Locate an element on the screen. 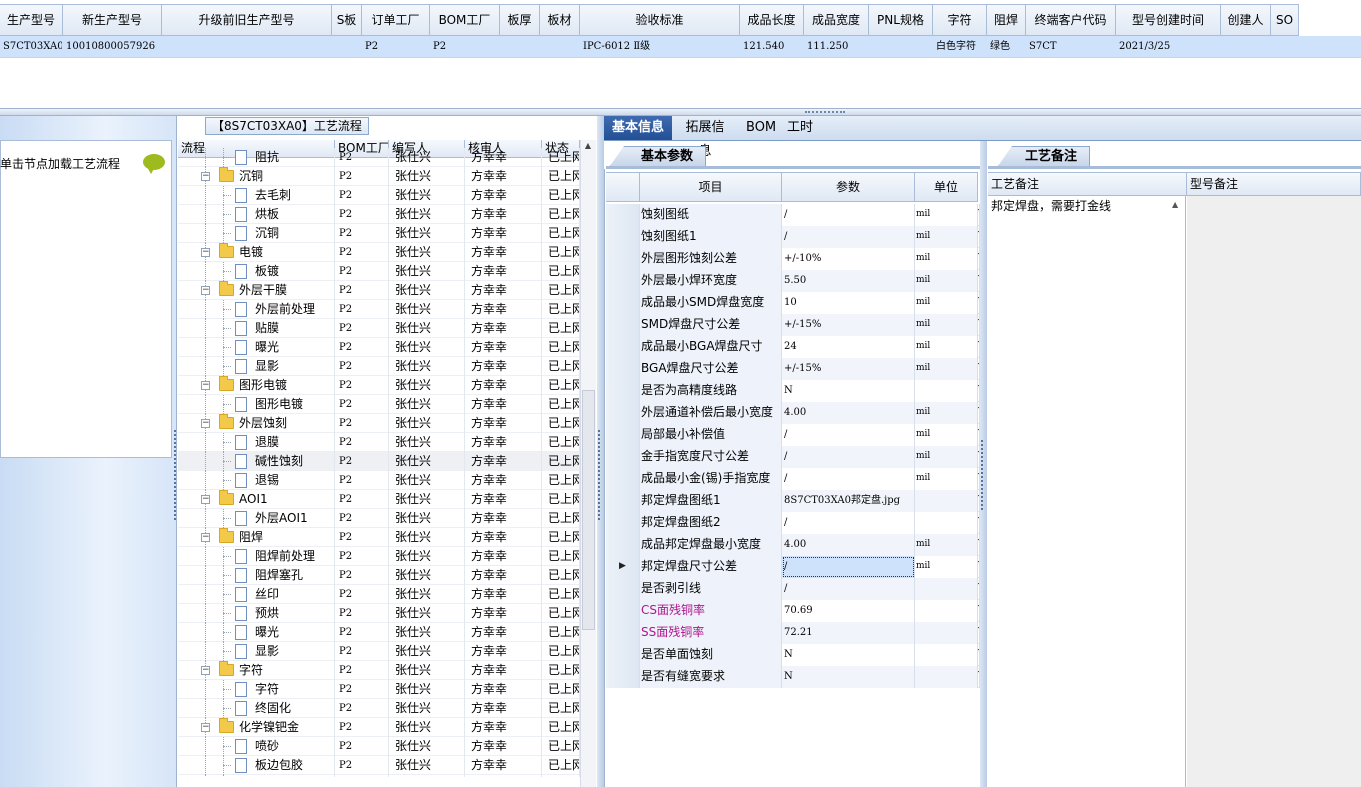 This screenshot has width=1361, height=787. param-value-cell: +/-10% is located at coordinates (848, 259).